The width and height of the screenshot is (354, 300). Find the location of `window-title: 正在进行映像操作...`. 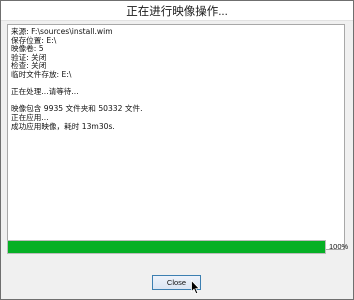

window-title: 正在进行映像操作... is located at coordinates (177, 11).